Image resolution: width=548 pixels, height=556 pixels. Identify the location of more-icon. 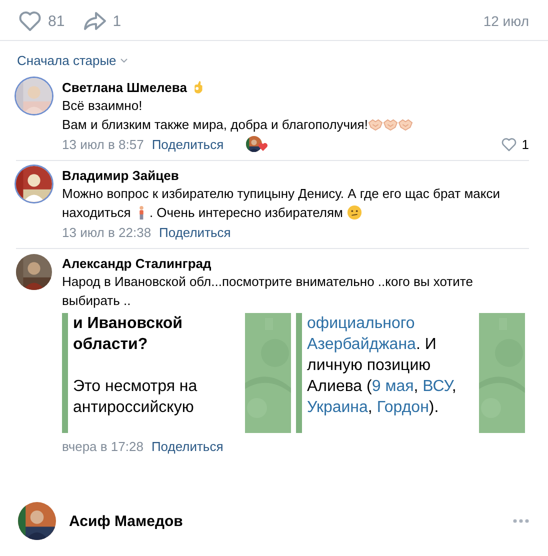
(521, 521).